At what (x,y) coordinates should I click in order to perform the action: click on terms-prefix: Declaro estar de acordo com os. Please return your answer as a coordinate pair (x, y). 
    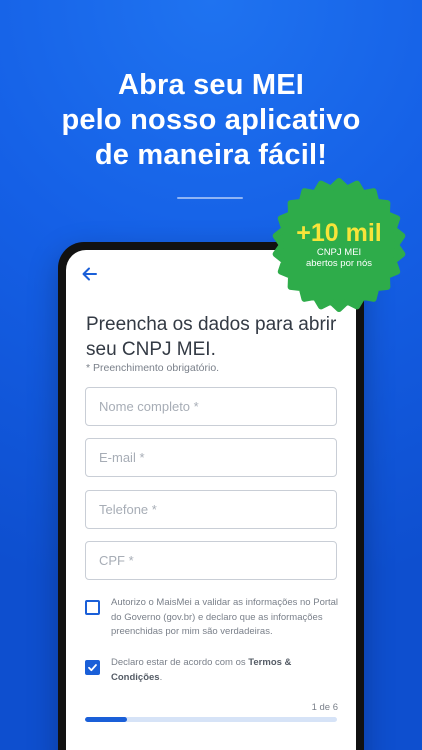
    Looking at the image, I should click on (180, 662).